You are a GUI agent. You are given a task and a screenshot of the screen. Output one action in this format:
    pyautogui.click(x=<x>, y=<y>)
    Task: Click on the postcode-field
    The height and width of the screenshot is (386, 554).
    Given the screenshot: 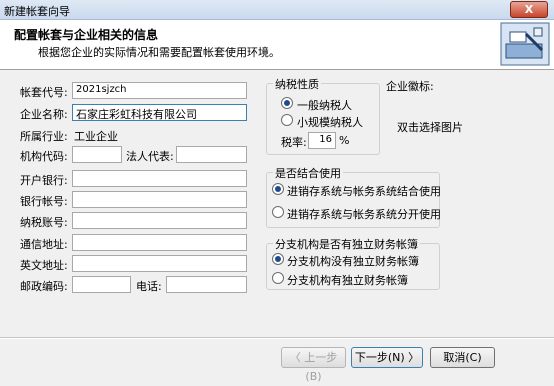 What is the action you would take?
    pyautogui.click(x=101, y=284)
    